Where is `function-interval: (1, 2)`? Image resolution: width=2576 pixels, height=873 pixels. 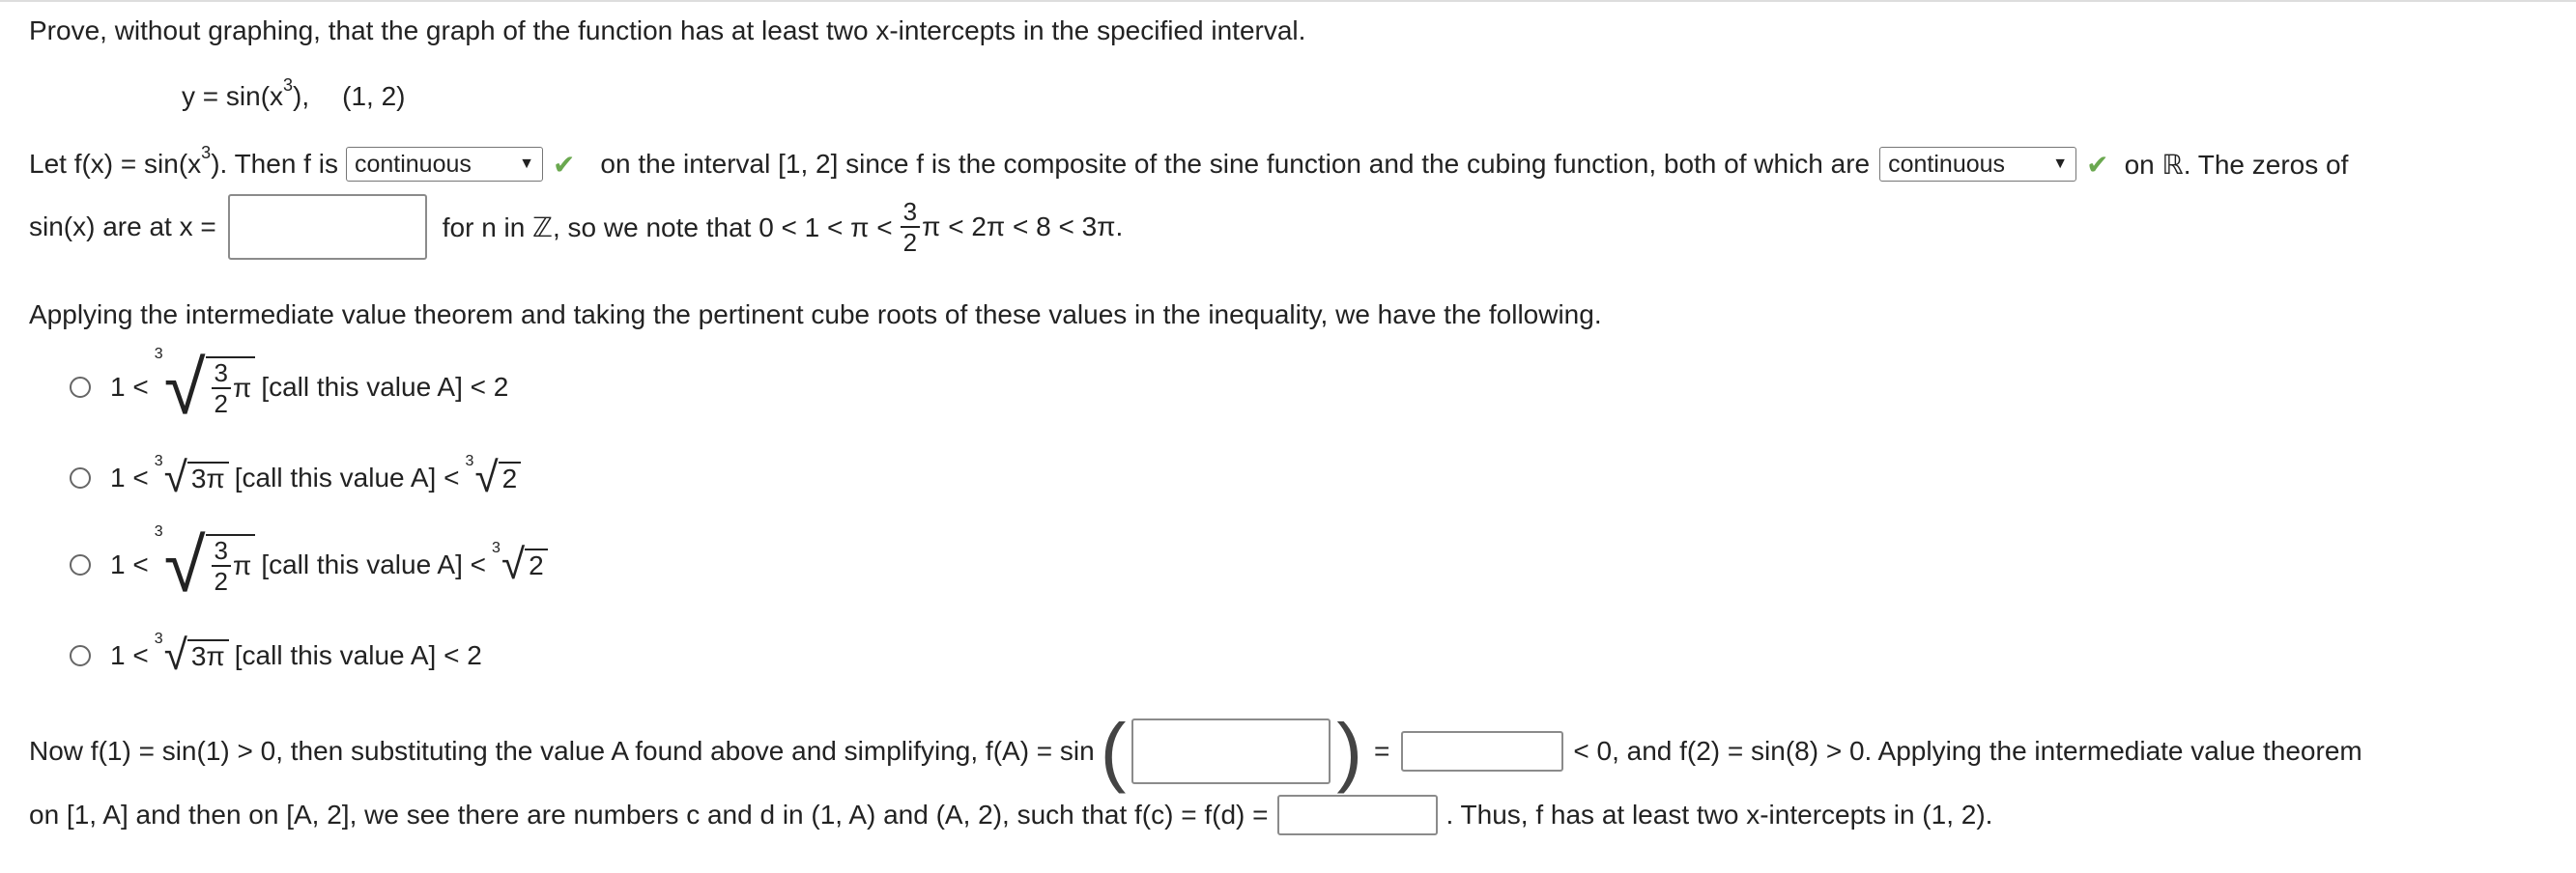
function-interval: (1, 2) is located at coordinates (374, 96).